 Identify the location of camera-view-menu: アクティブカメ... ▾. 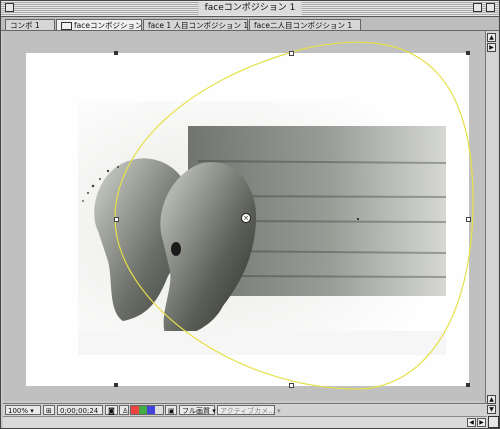
(249, 410).